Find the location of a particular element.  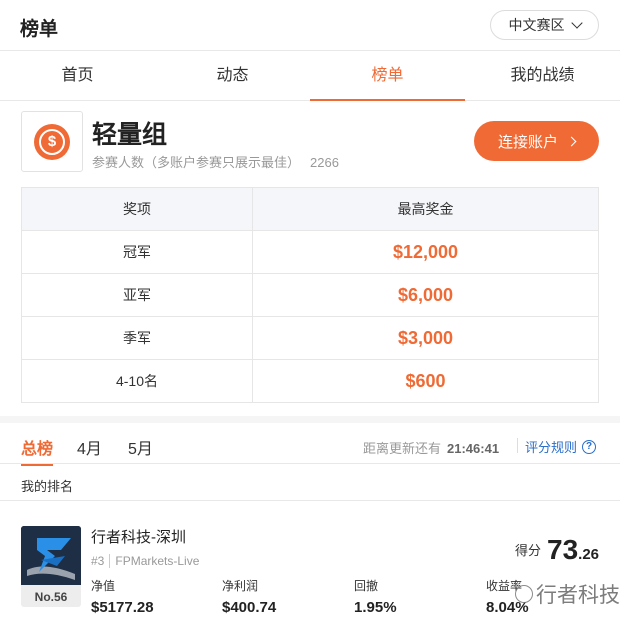

tab-leaderboard: 榜单 is located at coordinates (387, 76).